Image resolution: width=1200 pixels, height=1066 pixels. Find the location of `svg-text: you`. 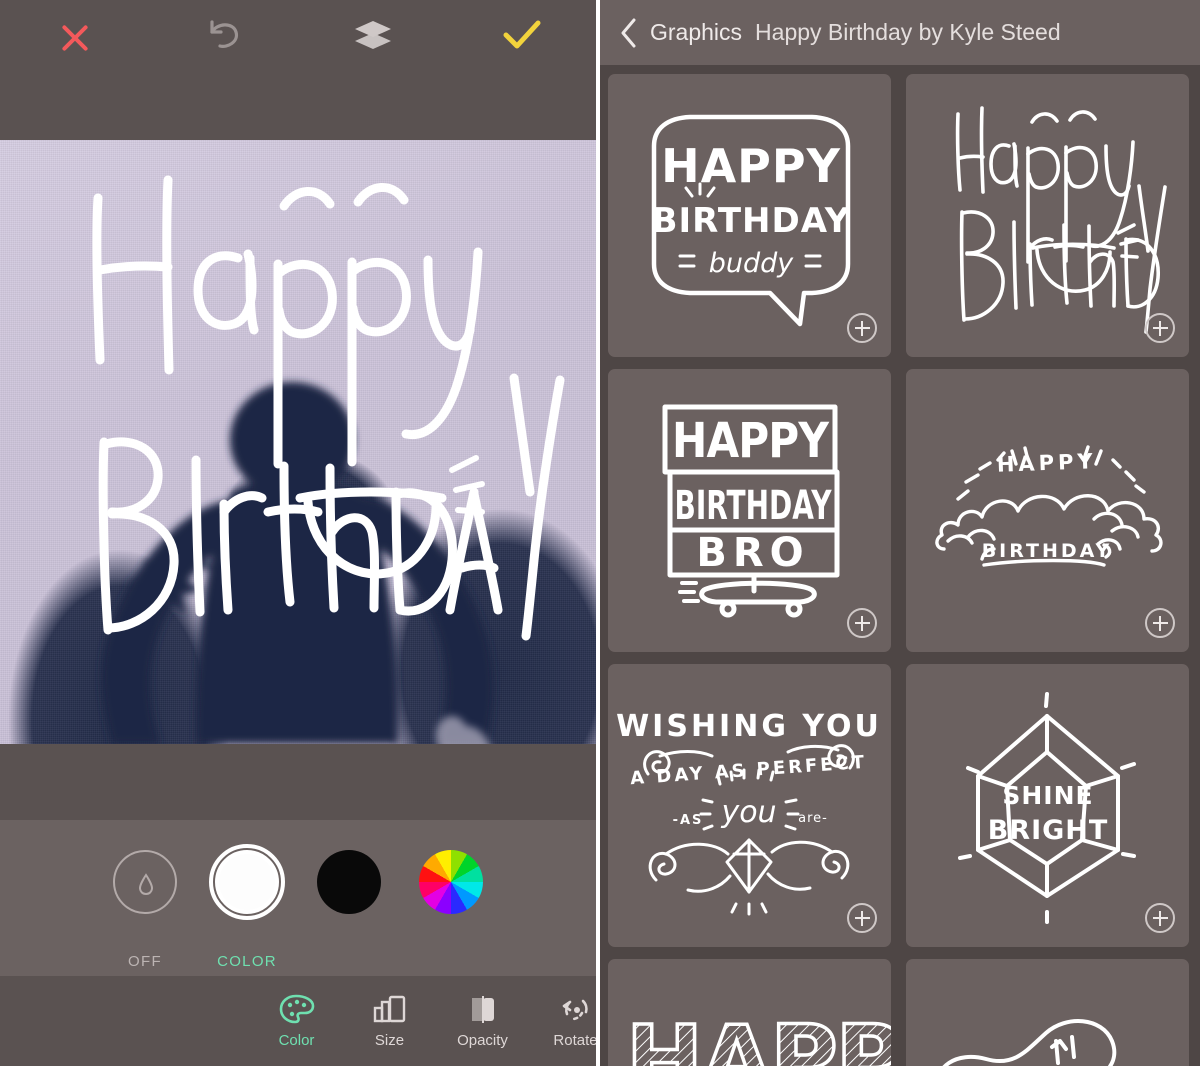

svg-text: you is located at coordinates (748, 812).